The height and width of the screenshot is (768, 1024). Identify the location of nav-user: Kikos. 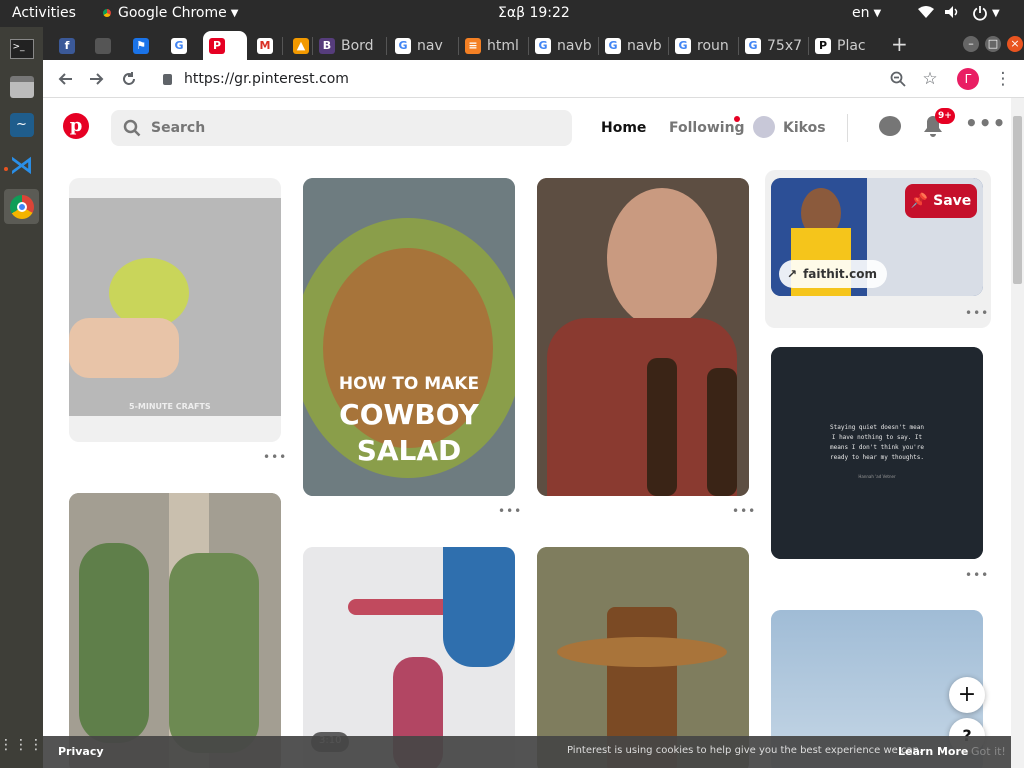
(804, 128).